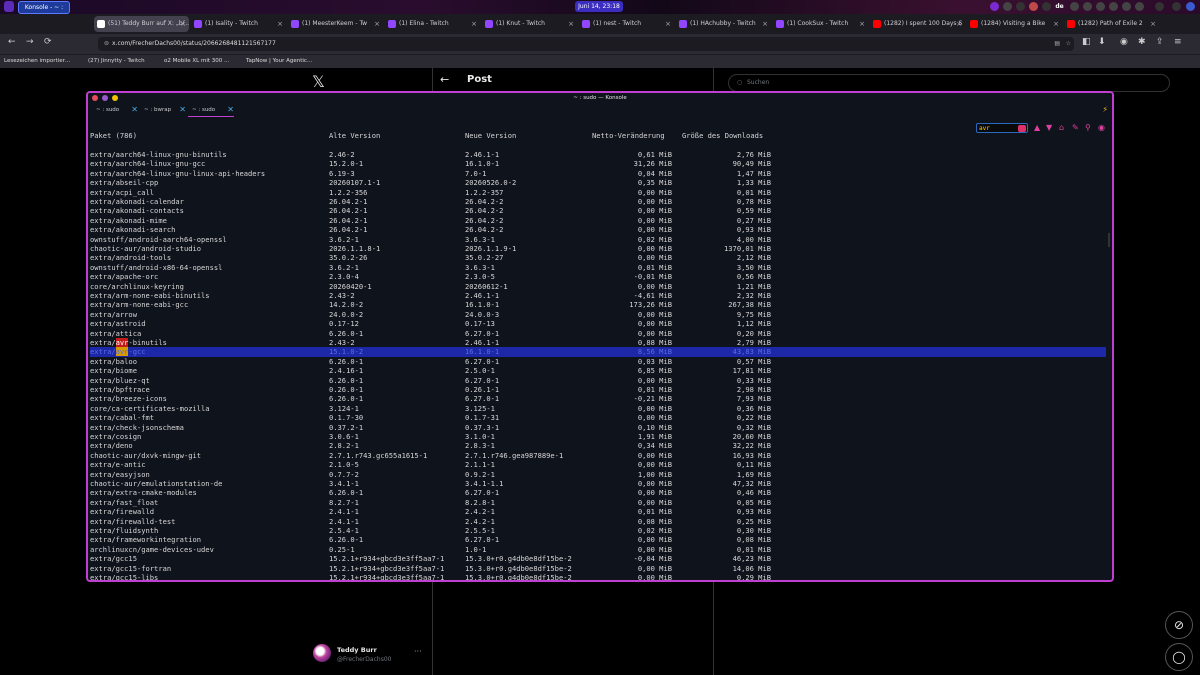 The height and width of the screenshot is (675, 1200). Describe the element at coordinates (1074, 6) in the screenshot. I see `tray-clipboard-icon` at that location.